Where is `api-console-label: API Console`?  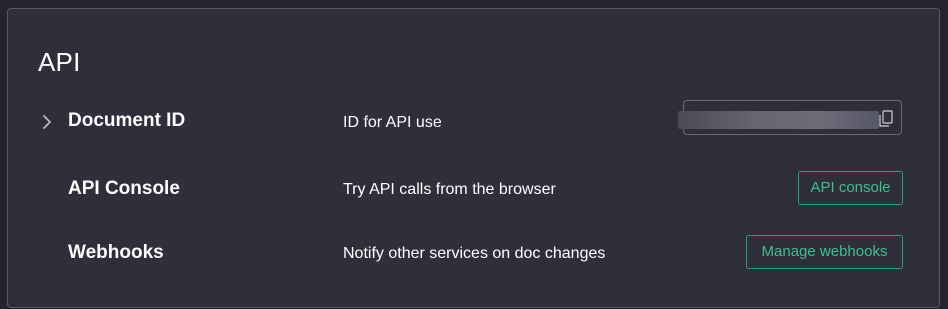
api-console-label: API Console is located at coordinates (124, 188).